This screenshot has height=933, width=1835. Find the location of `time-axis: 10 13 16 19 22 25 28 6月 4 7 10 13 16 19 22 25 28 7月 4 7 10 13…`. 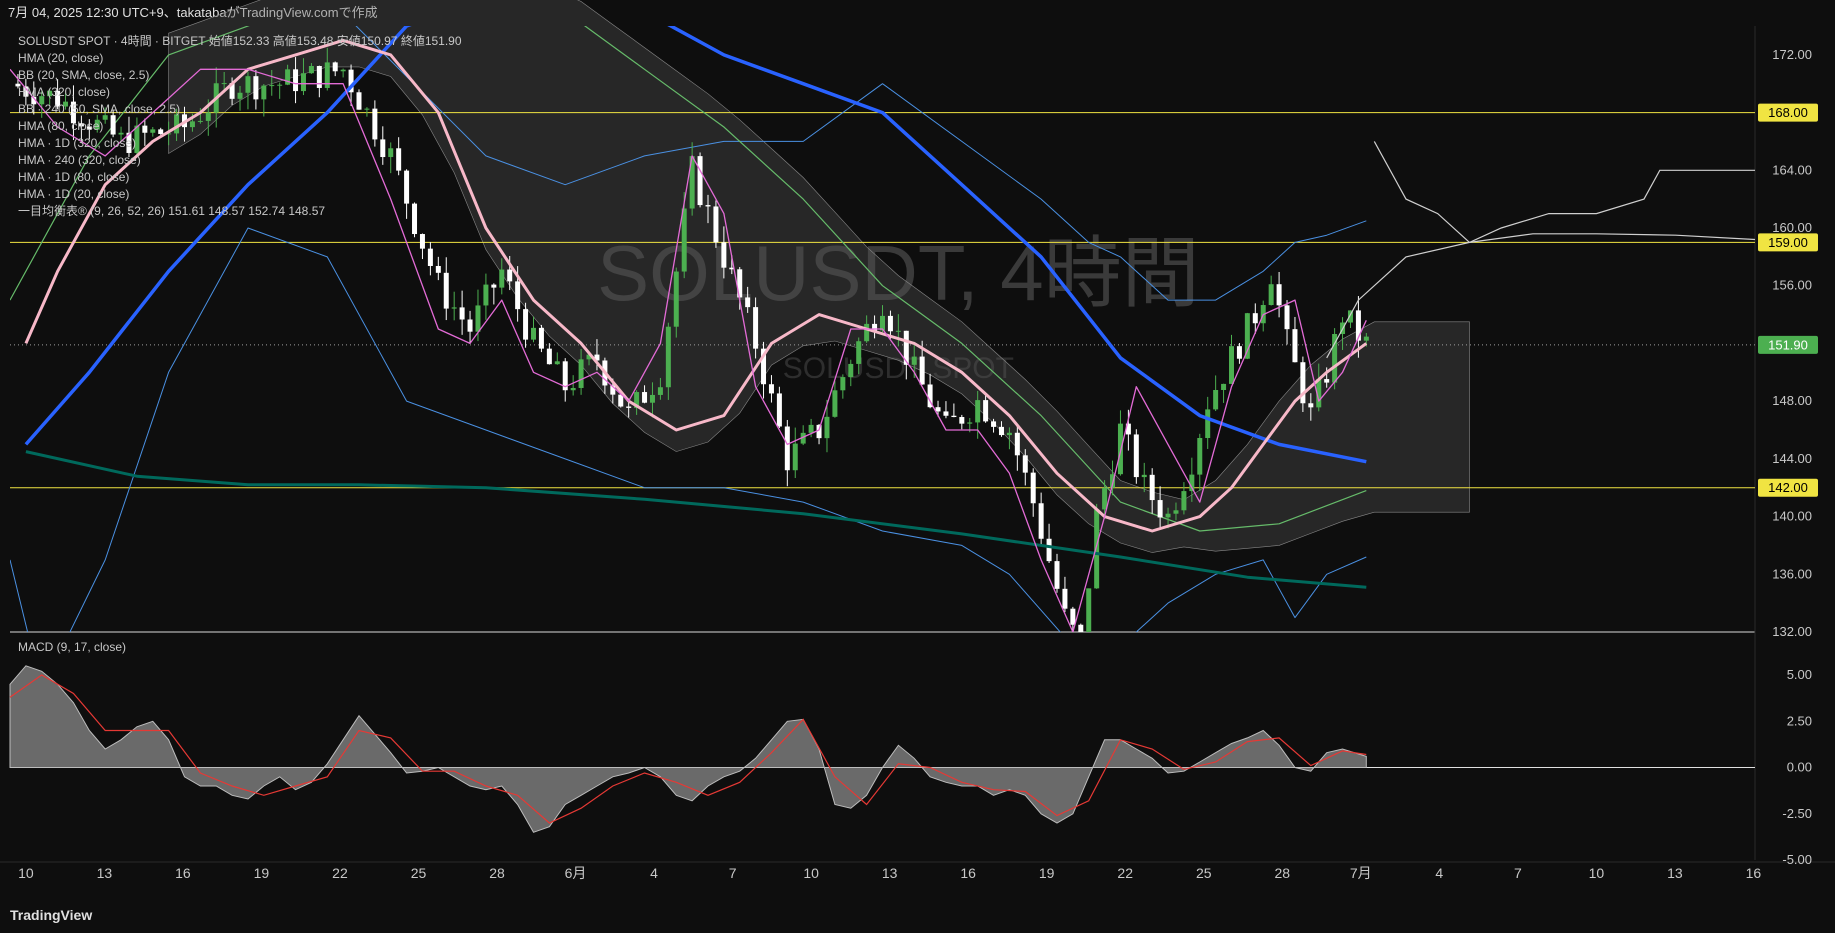

time-axis: 10 13 16 19 22 25 28 6月 4 7 10 13 16 19 22 25 28 7月 4 7 10 13… is located at coordinates (889, 873).